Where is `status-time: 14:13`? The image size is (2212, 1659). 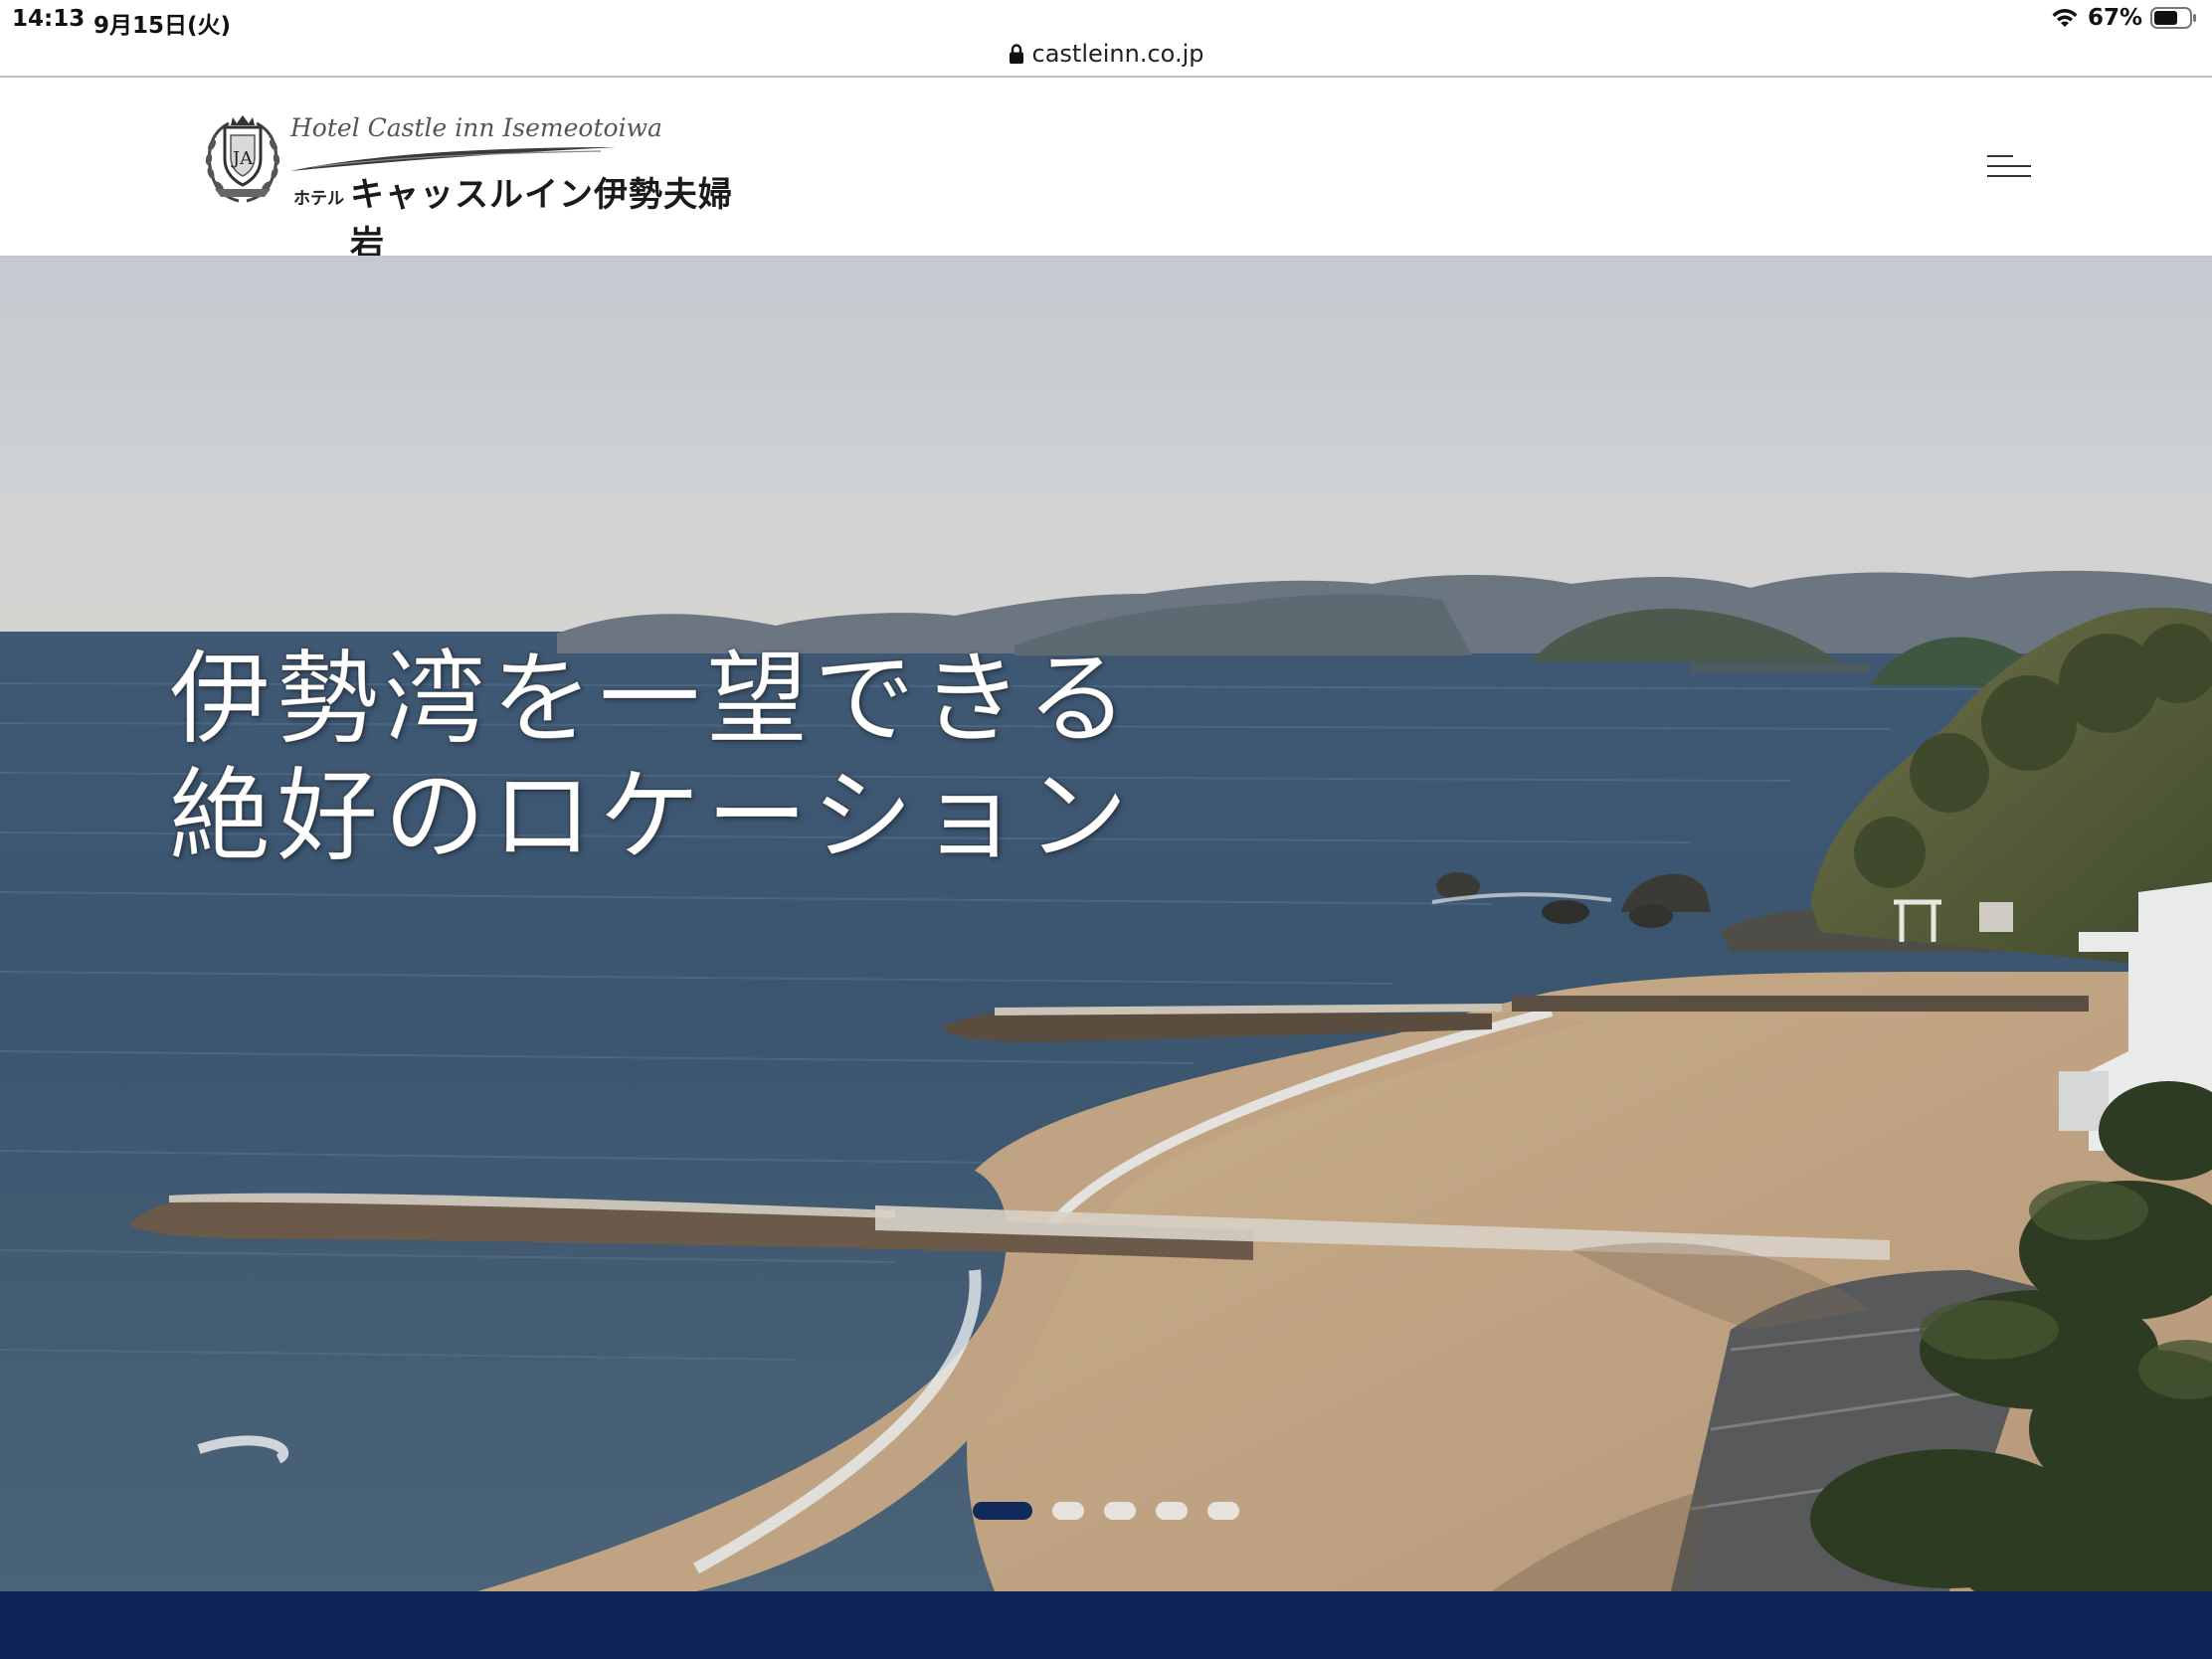 status-time: 14:13 is located at coordinates (49, 19).